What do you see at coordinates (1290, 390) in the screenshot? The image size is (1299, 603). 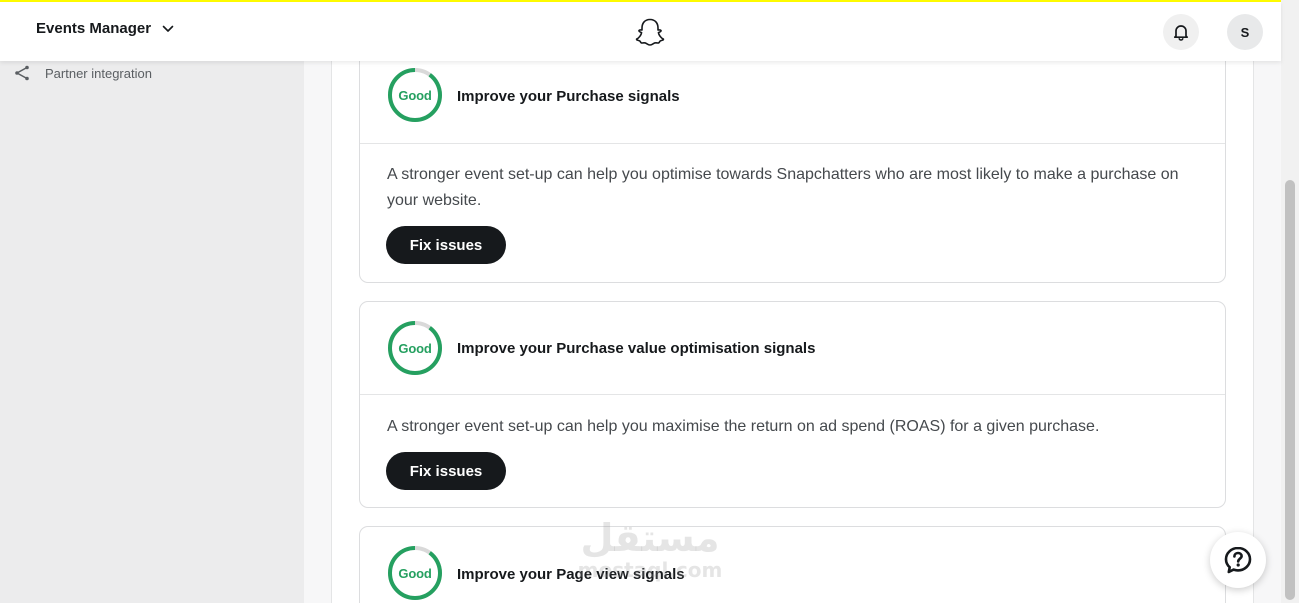 I see `scrollbar-thumb` at bounding box center [1290, 390].